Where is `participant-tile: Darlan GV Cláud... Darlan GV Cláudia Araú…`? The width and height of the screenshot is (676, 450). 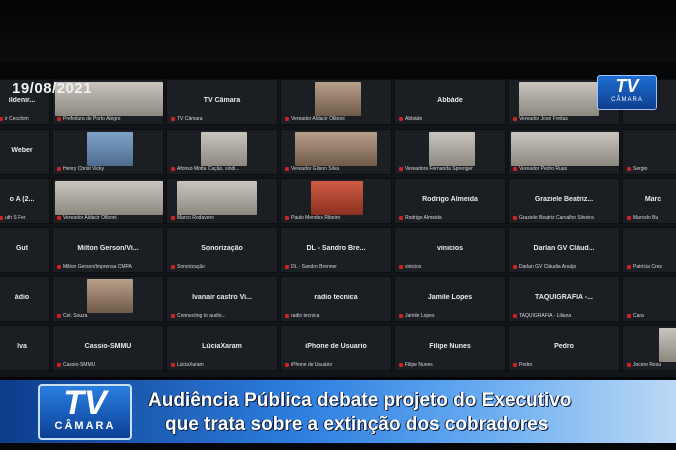 participant-tile: Darlan GV Cláud... Darlan GV Cláudia Araú… is located at coordinates (564, 250).